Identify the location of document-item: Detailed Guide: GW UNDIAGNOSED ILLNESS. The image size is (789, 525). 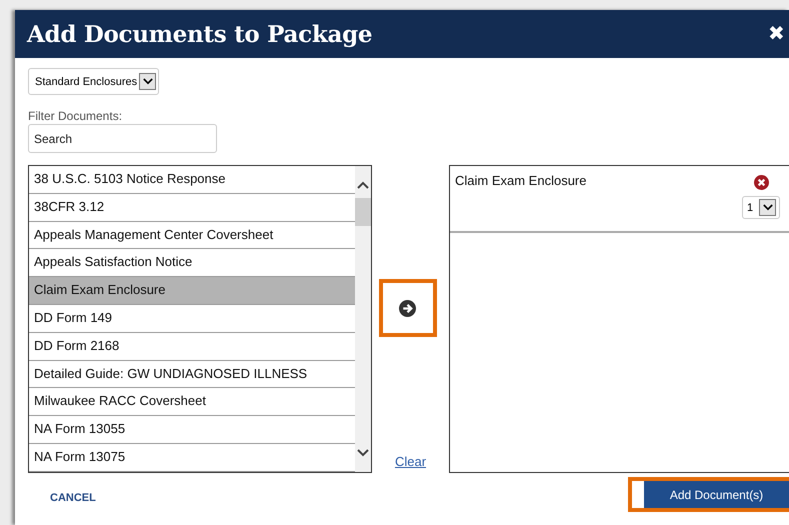
(192, 374).